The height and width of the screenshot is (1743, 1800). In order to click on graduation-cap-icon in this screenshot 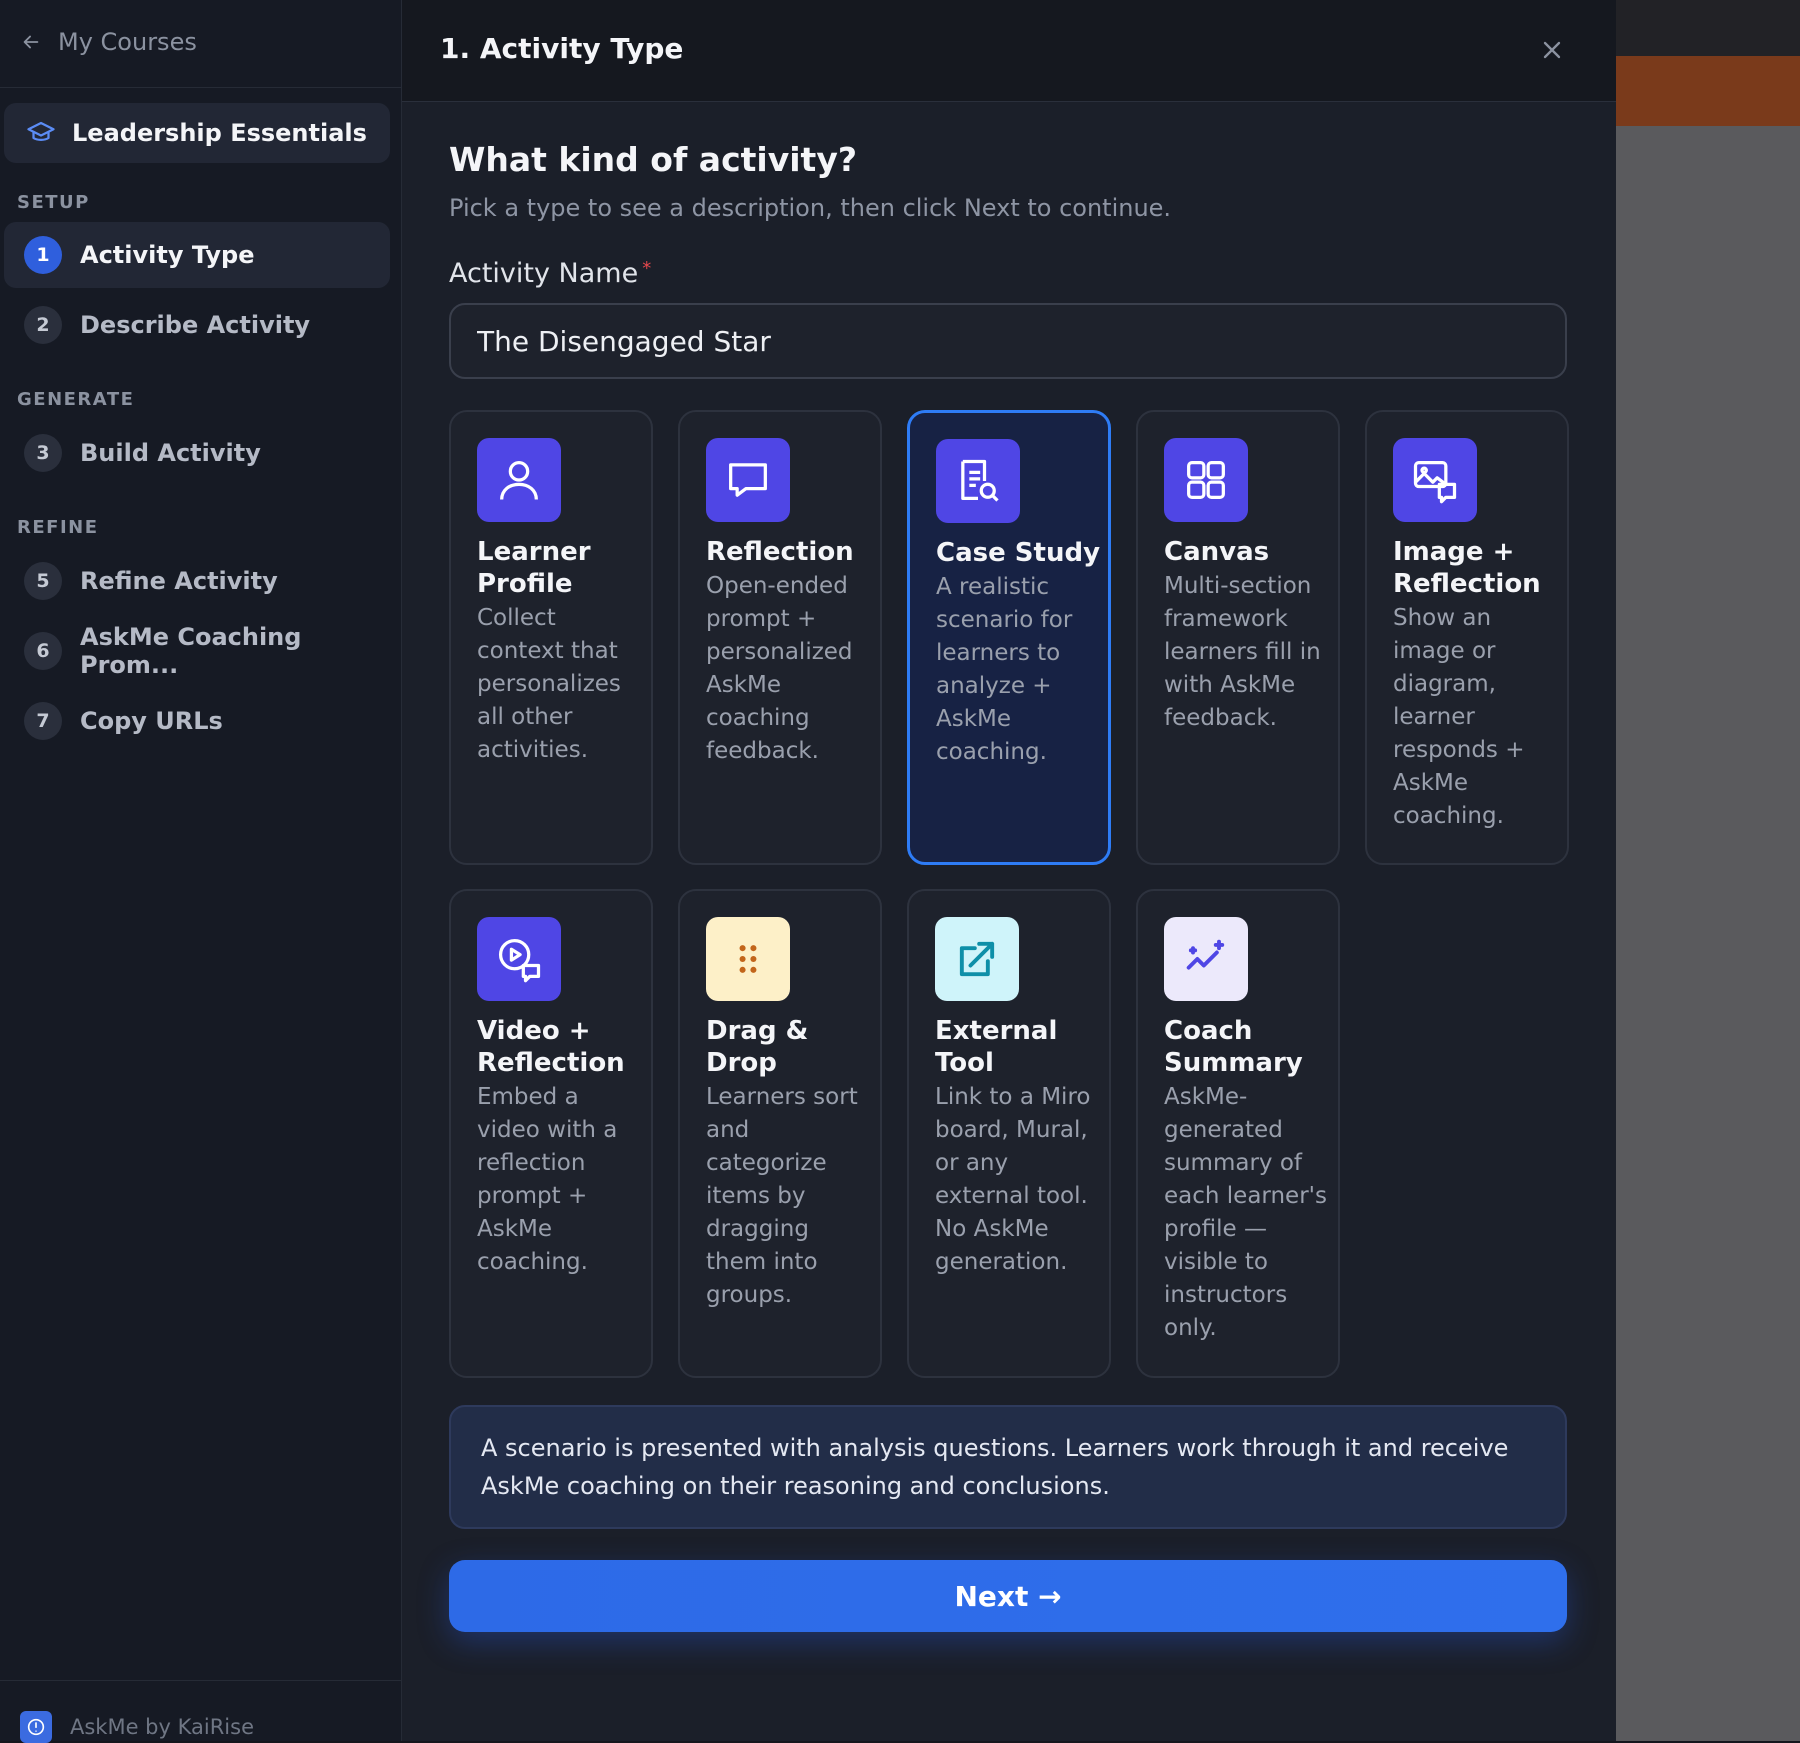, I will do `click(41, 131)`.